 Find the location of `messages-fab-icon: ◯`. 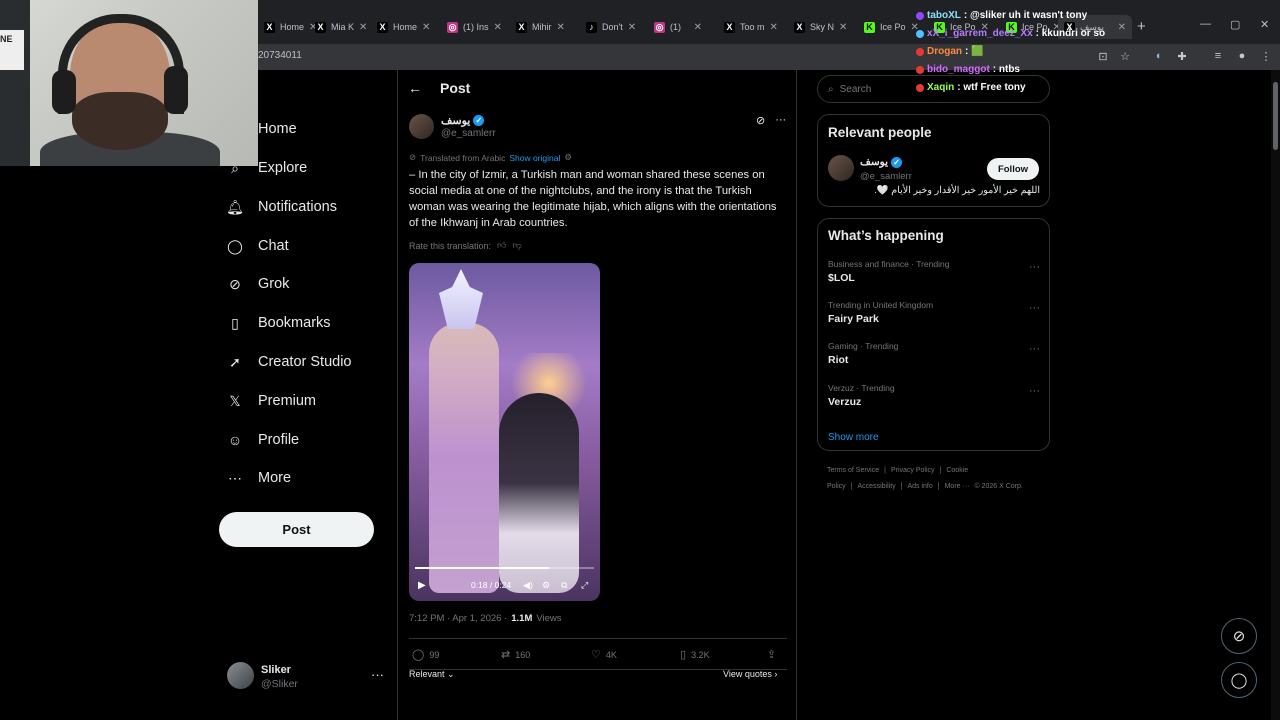

messages-fab-icon: ◯ is located at coordinates (1239, 680).